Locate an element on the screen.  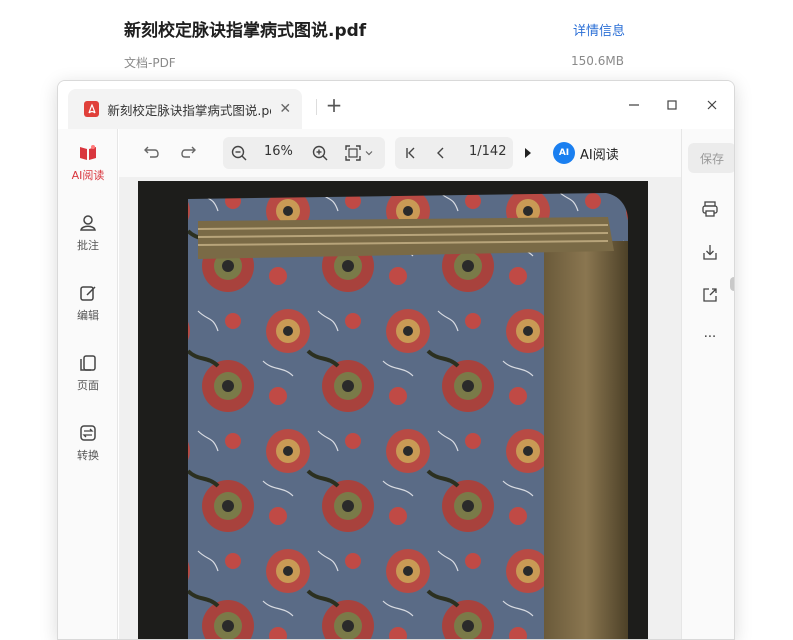
pdf-file-icon is located at coordinates (92, 109).